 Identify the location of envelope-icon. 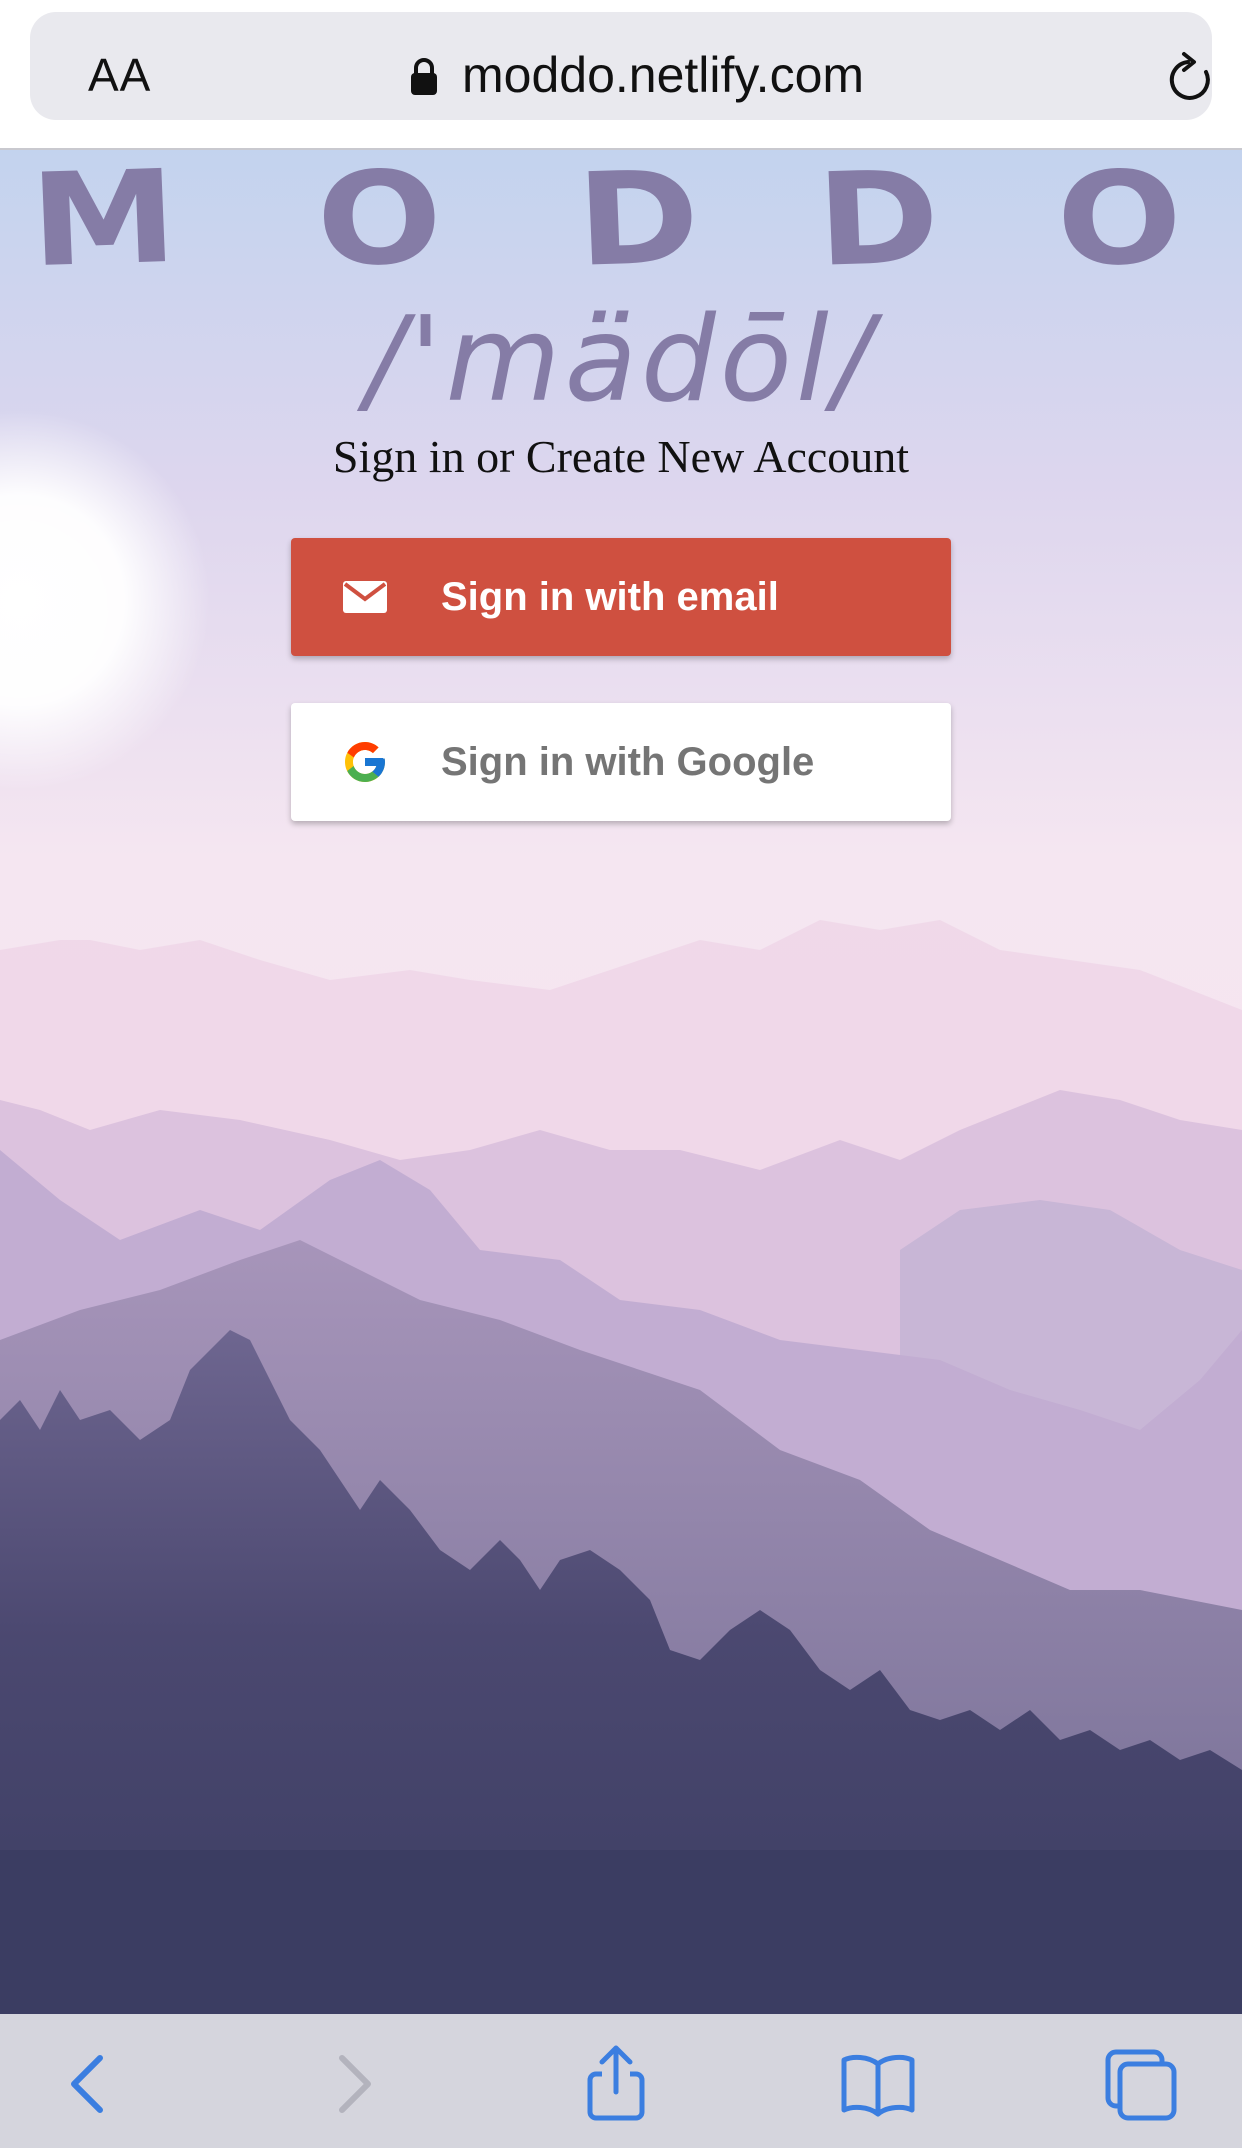
(365, 597).